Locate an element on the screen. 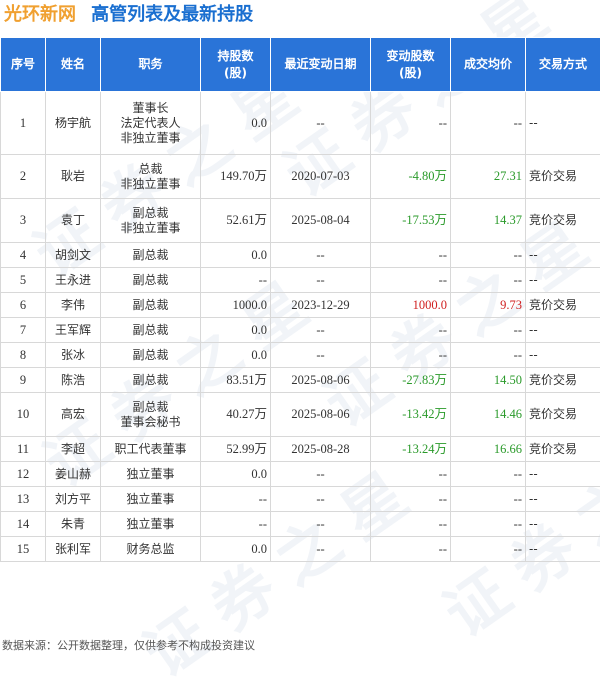  cell-no: 15 is located at coordinates (23, 549).